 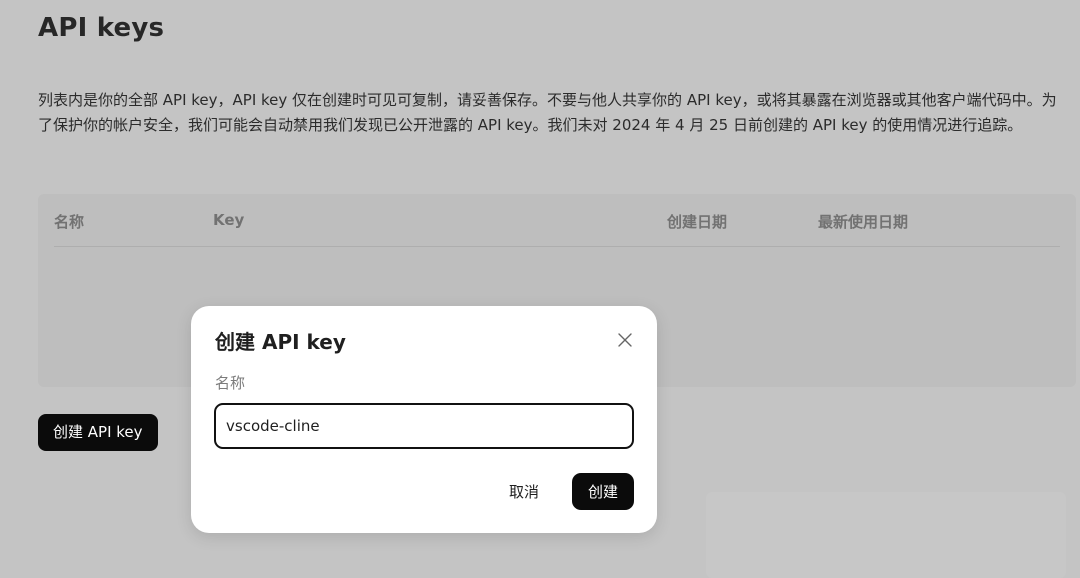 What do you see at coordinates (886, 535) in the screenshot?
I see `background-panel` at bounding box center [886, 535].